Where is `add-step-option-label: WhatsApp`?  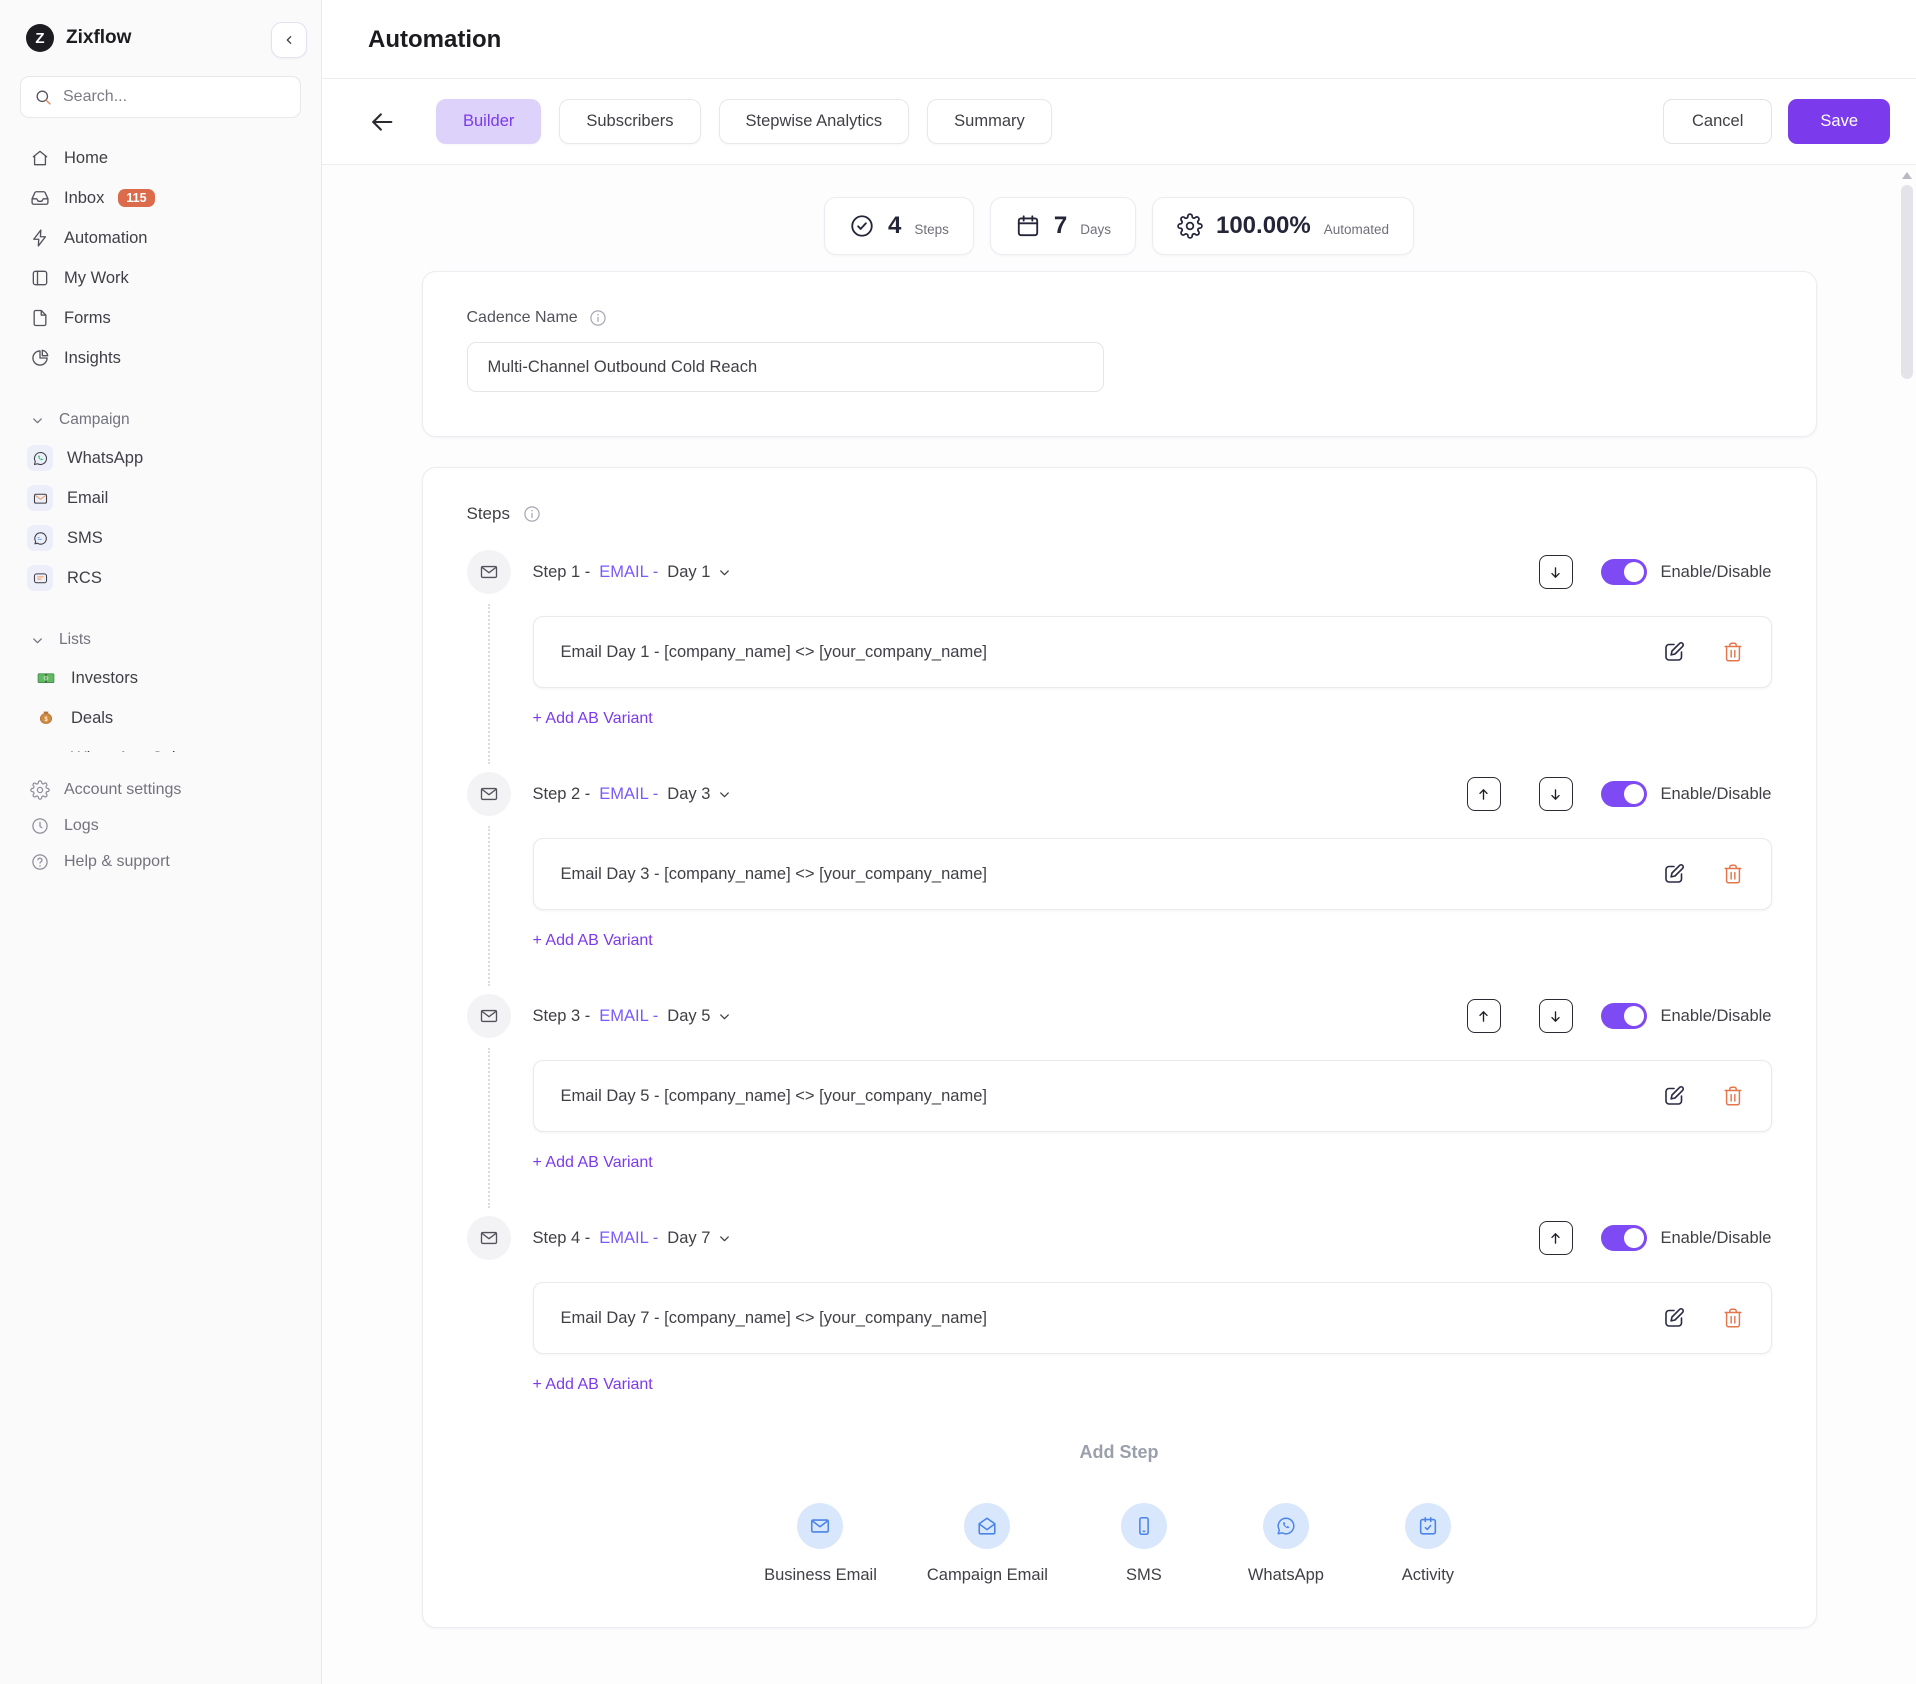 add-step-option-label: WhatsApp is located at coordinates (1285, 1575).